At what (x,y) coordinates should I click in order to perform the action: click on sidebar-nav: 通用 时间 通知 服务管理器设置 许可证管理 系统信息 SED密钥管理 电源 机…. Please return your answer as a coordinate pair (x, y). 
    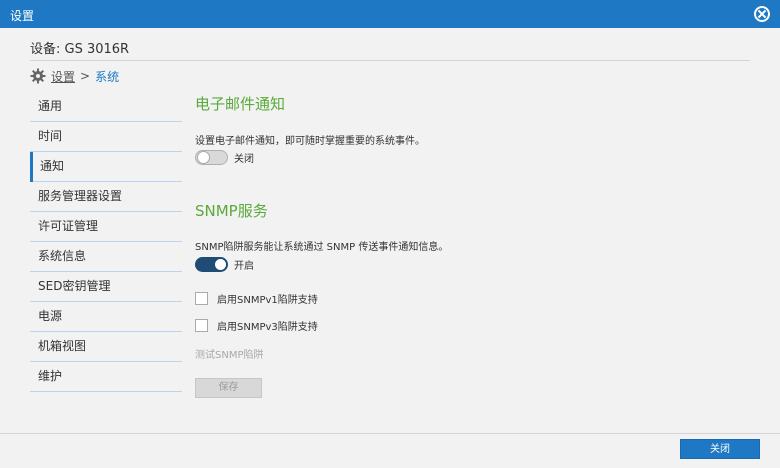
    Looking at the image, I should click on (106, 242).